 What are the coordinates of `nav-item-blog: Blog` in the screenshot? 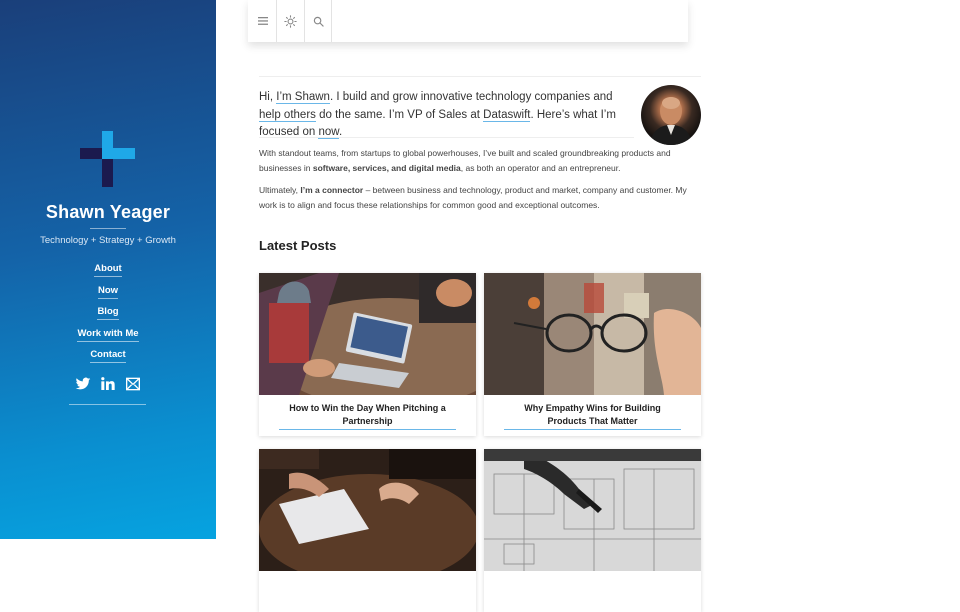 It's located at (108, 312).